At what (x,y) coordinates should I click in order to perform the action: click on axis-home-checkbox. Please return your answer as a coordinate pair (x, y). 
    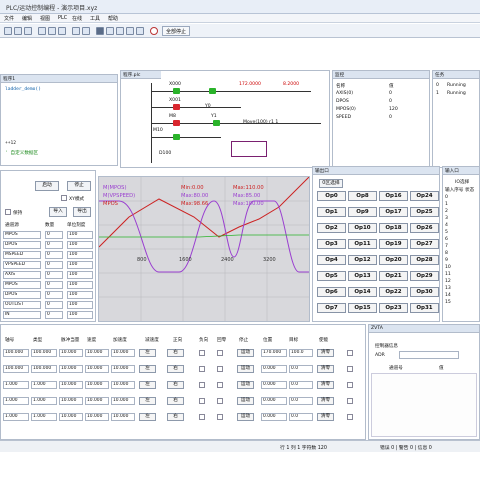
    Looking at the image, I should click on (202, 417).